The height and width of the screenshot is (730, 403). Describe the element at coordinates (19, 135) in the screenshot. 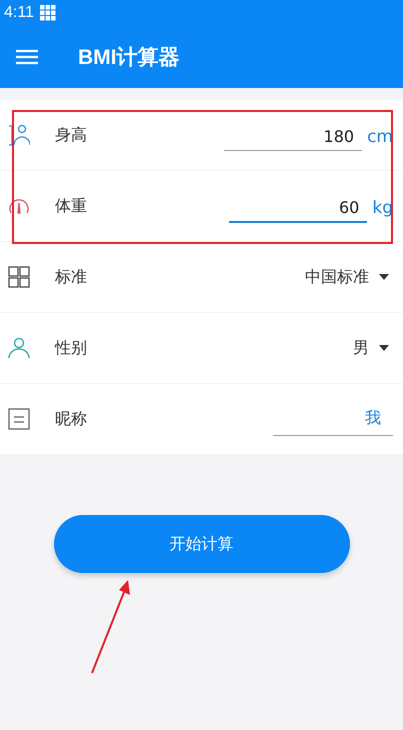

I see `person-ruler-icon` at that location.